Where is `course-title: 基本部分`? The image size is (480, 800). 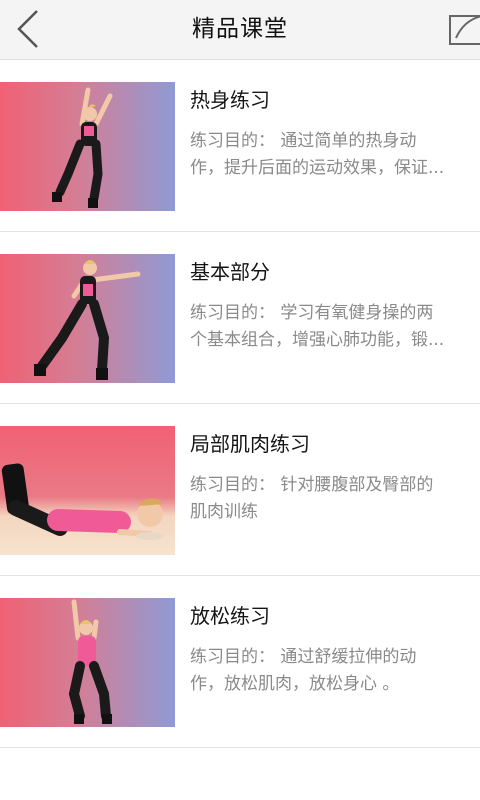
course-title: 基本部分 is located at coordinates (230, 272).